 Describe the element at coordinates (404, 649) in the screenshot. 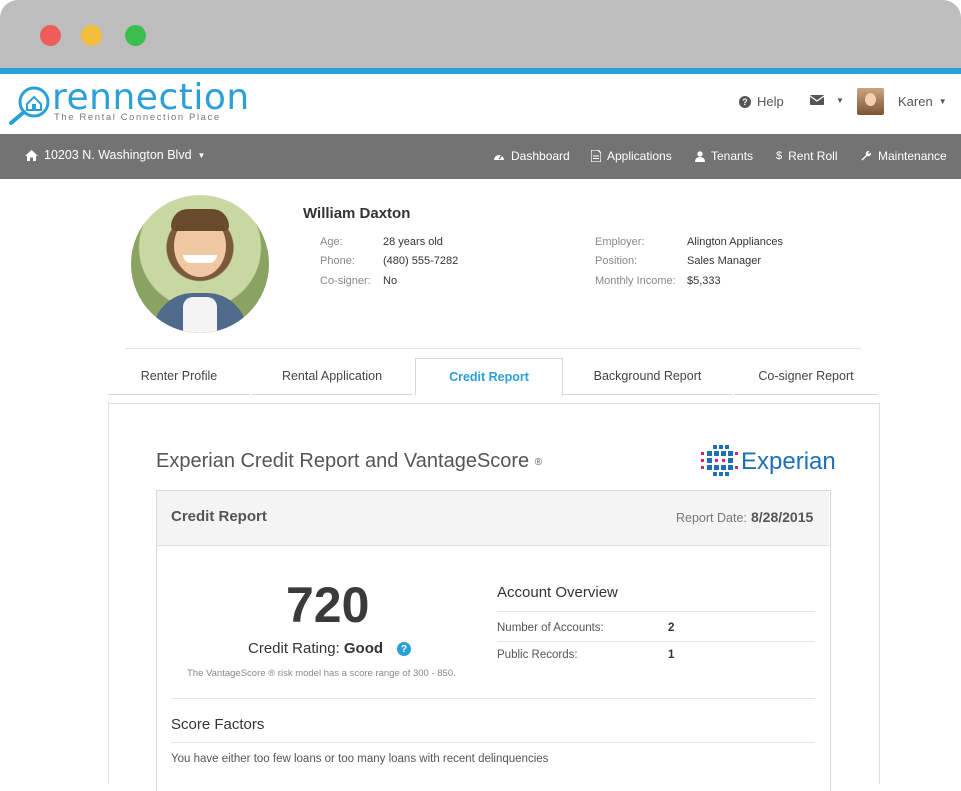

I see `rating-help-icon: ?` at that location.